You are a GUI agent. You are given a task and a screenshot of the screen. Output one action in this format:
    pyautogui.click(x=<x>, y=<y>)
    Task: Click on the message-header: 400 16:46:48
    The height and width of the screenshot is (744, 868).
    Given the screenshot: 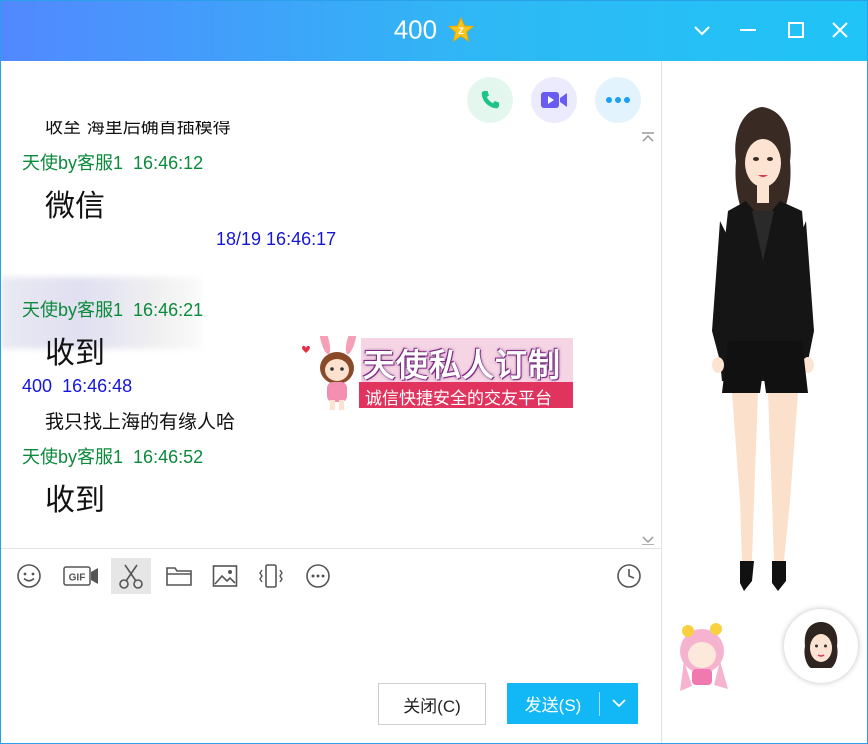 What is the action you would take?
    pyautogui.click(x=77, y=386)
    